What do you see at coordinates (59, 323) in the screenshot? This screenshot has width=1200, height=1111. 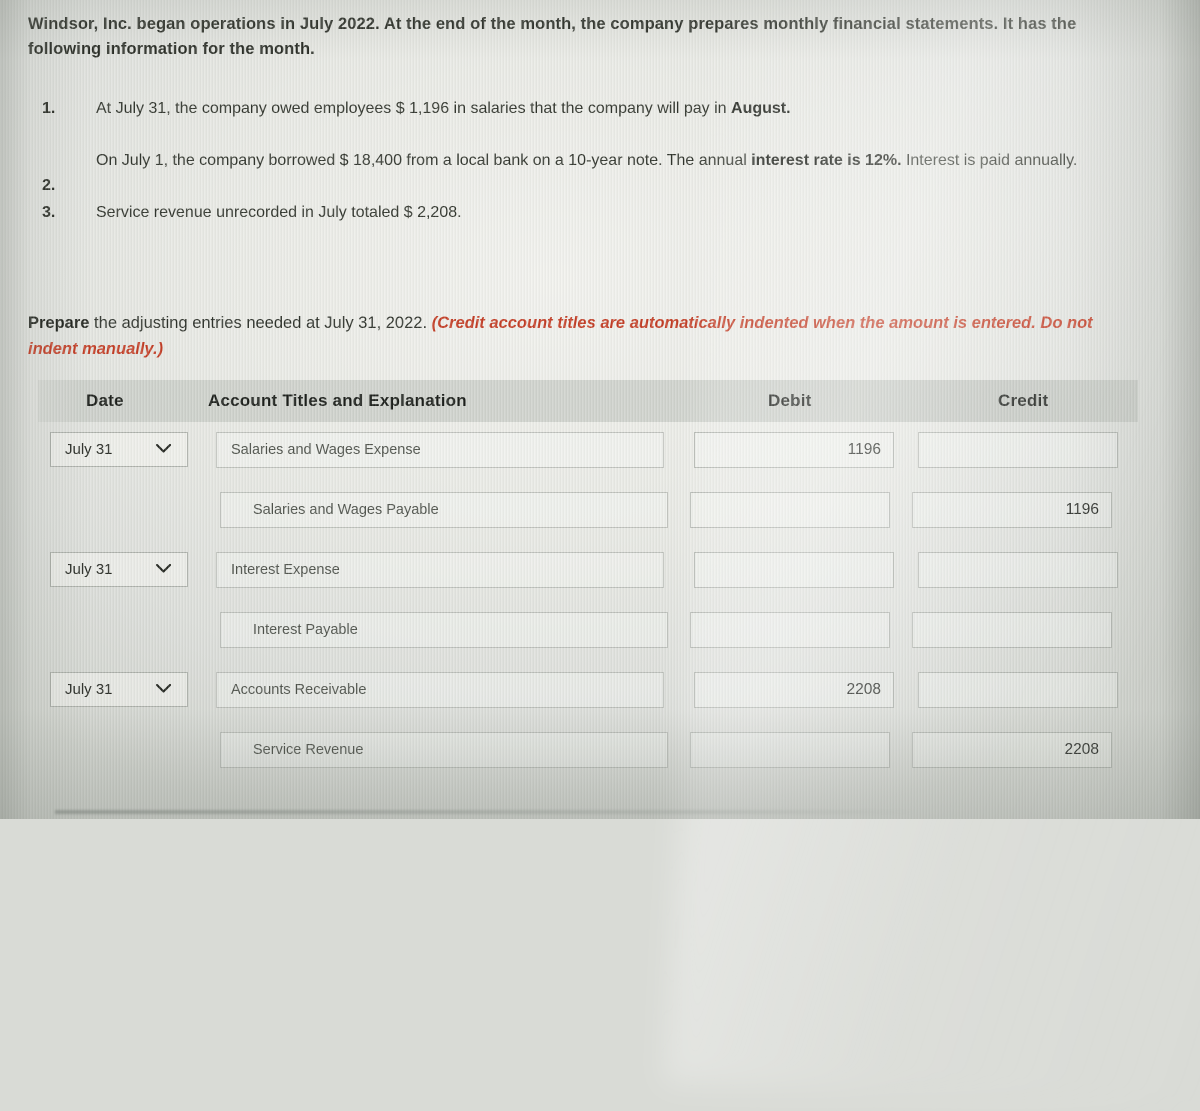 I see `instruction-bold-lead: Prepare` at bounding box center [59, 323].